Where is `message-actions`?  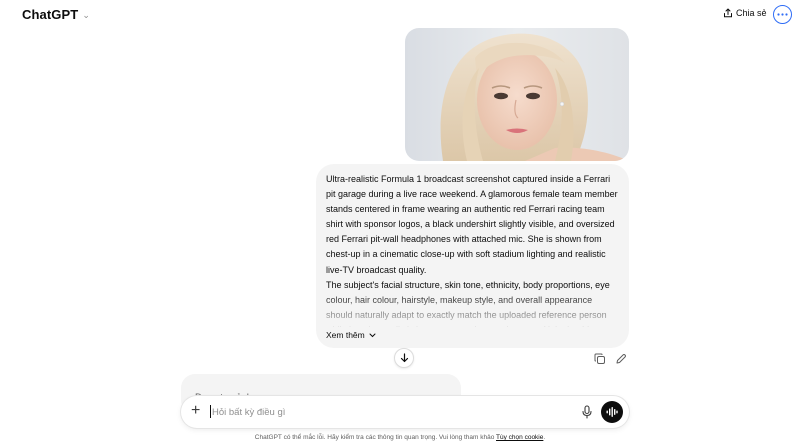
message-actions is located at coordinates (610, 359).